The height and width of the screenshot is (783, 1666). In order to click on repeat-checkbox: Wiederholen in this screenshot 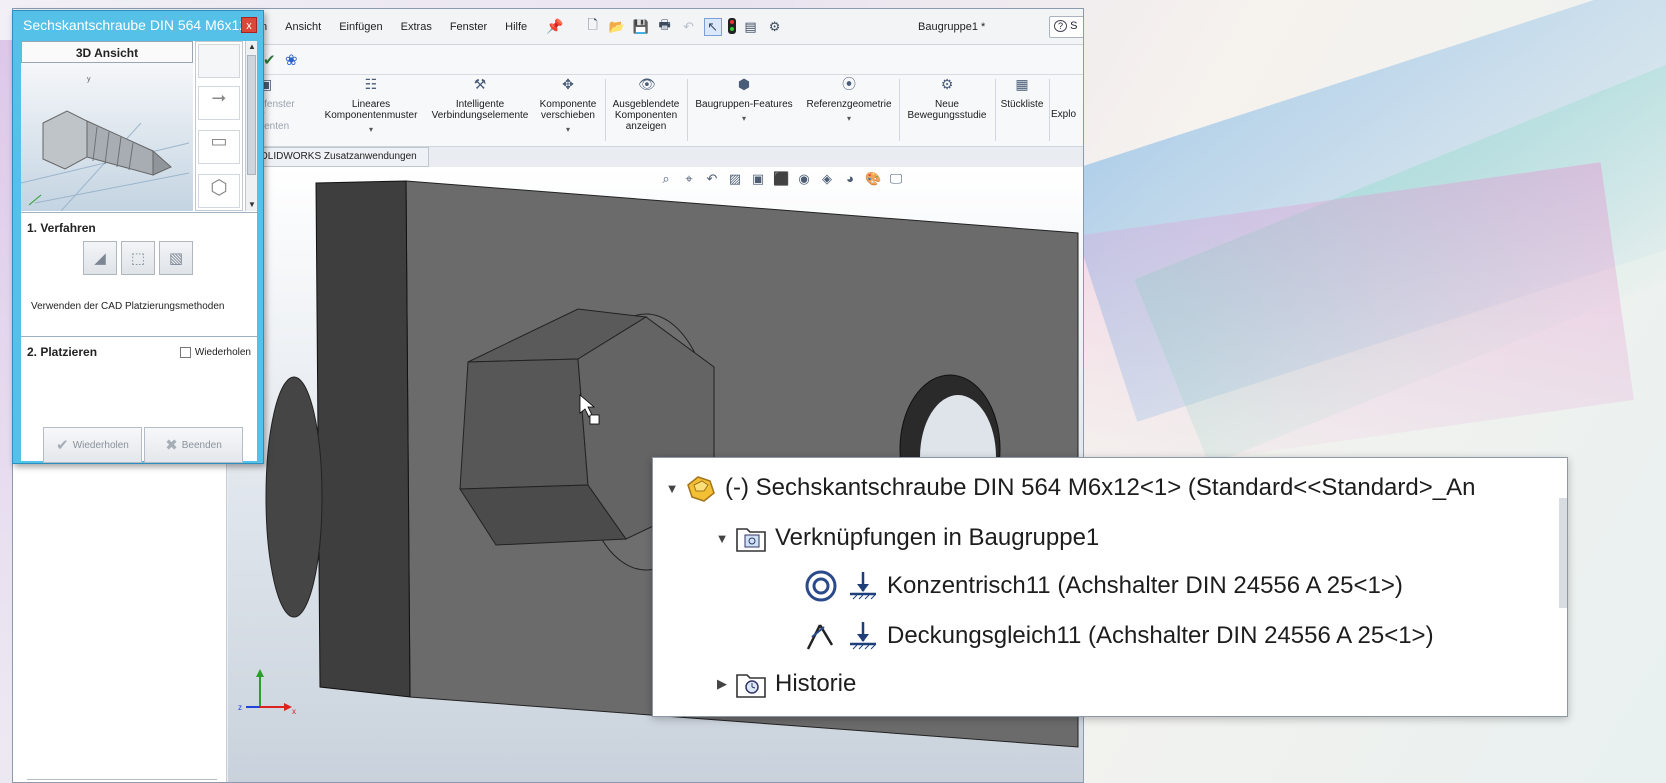, I will do `click(215, 352)`.